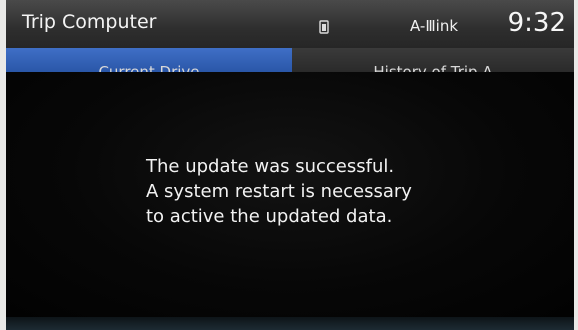 This screenshot has height=330, width=578. What do you see at coordinates (149, 60) in the screenshot?
I see `tab-current-drive: Current Drive` at bounding box center [149, 60].